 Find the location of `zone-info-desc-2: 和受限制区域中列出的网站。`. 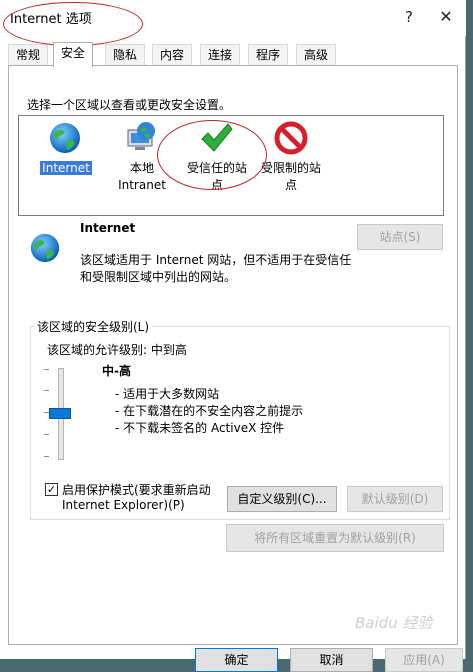

zone-info-desc-2: 和受限制区域中列出的网站。 is located at coordinates (158, 277).